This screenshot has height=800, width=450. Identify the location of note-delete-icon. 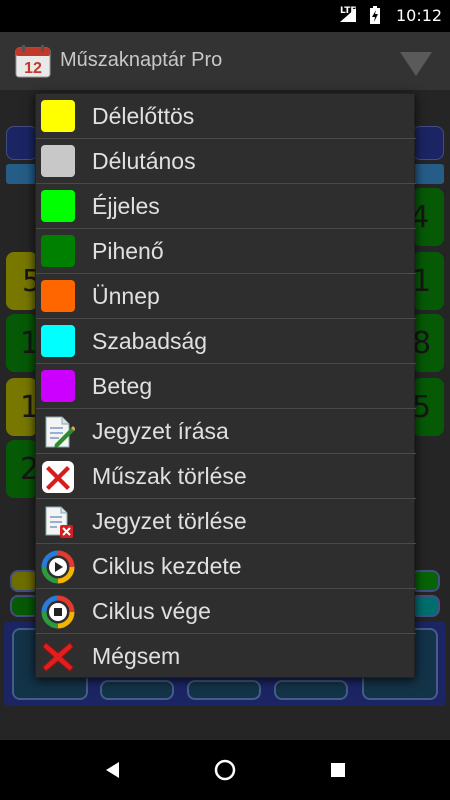
(59, 522).